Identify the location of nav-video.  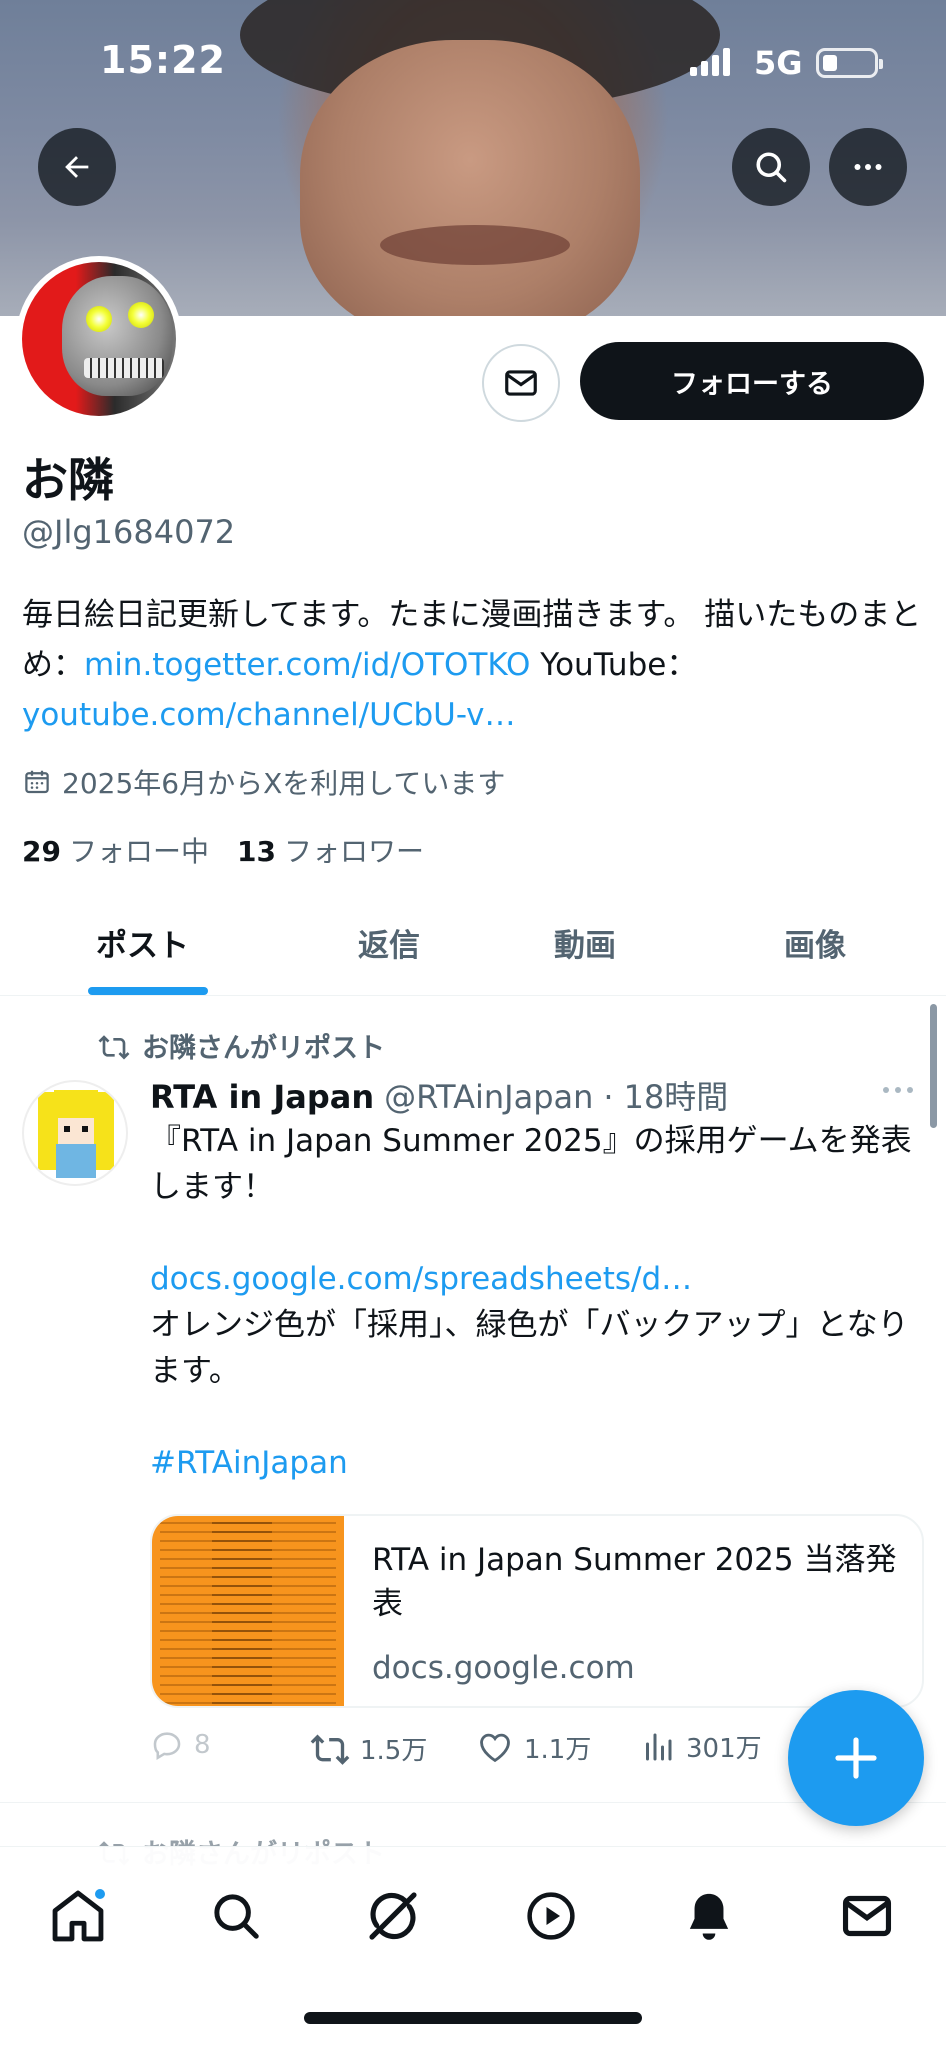
(551, 1916).